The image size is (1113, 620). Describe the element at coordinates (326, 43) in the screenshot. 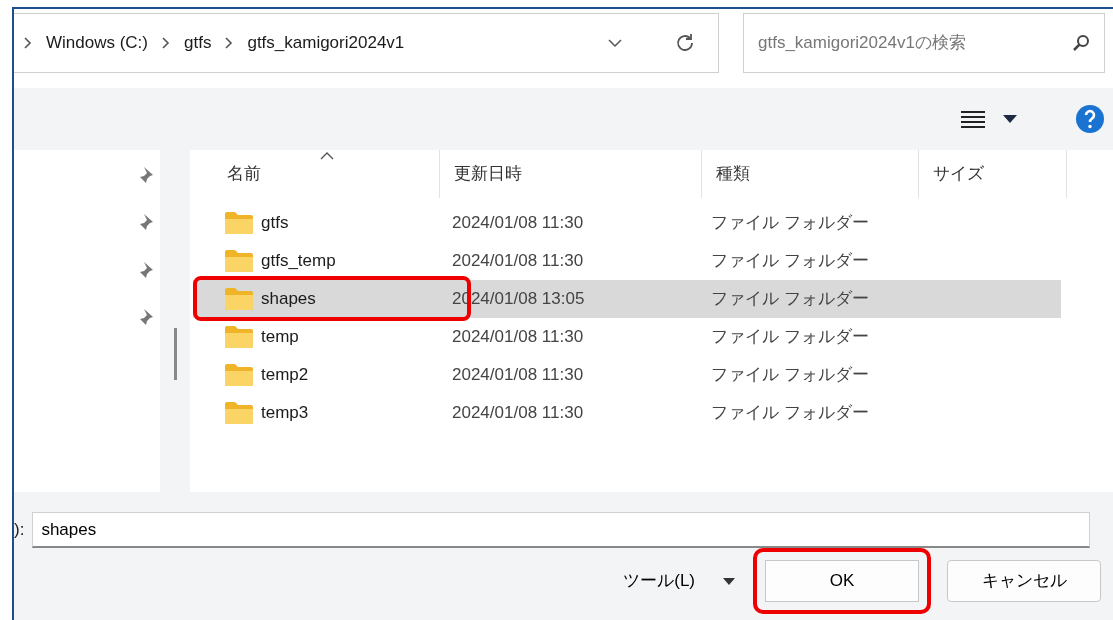

I see `breadcrumb-item: gtfs_kamigori2024v1` at that location.